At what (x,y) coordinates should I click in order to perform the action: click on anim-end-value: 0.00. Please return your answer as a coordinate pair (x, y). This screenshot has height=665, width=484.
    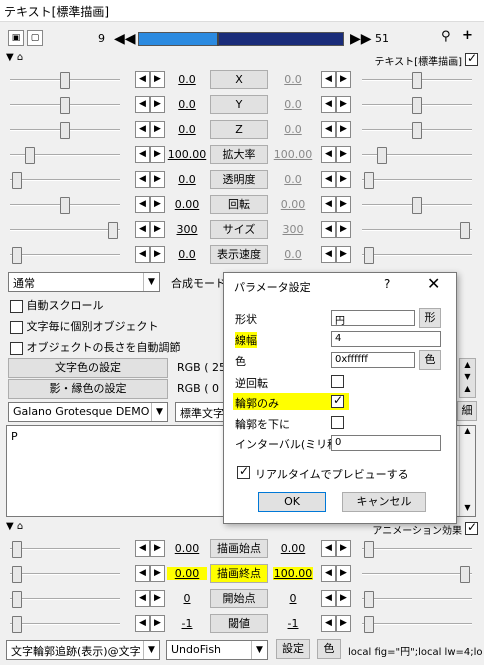
    Looking at the image, I should click on (293, 548).